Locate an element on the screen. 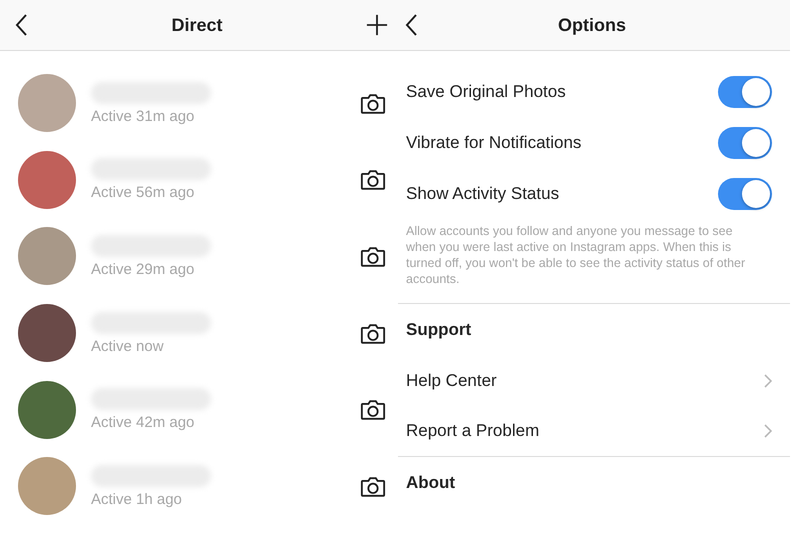 The image size is (800, 533). active-status: Active 29m ago is located at coordinates (143, 269).